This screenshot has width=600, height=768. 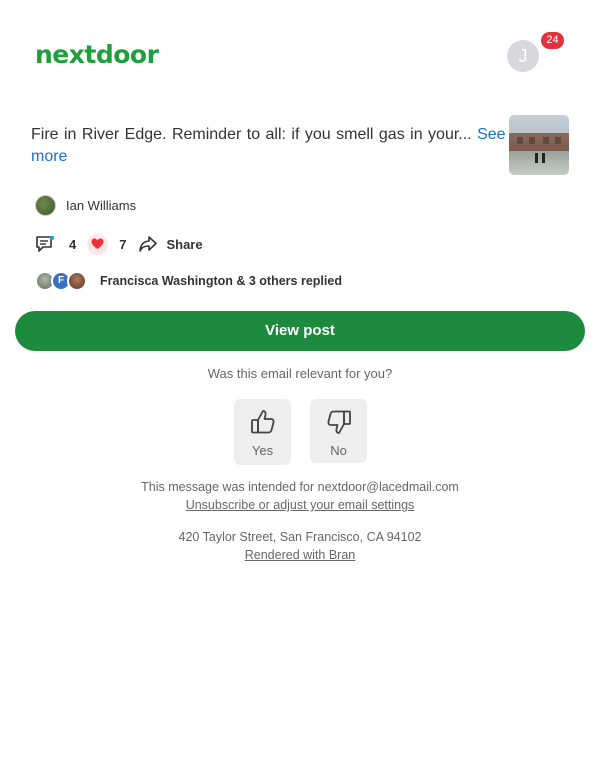 I want to click on yes-button: Yes, so click(x=262, y=432).